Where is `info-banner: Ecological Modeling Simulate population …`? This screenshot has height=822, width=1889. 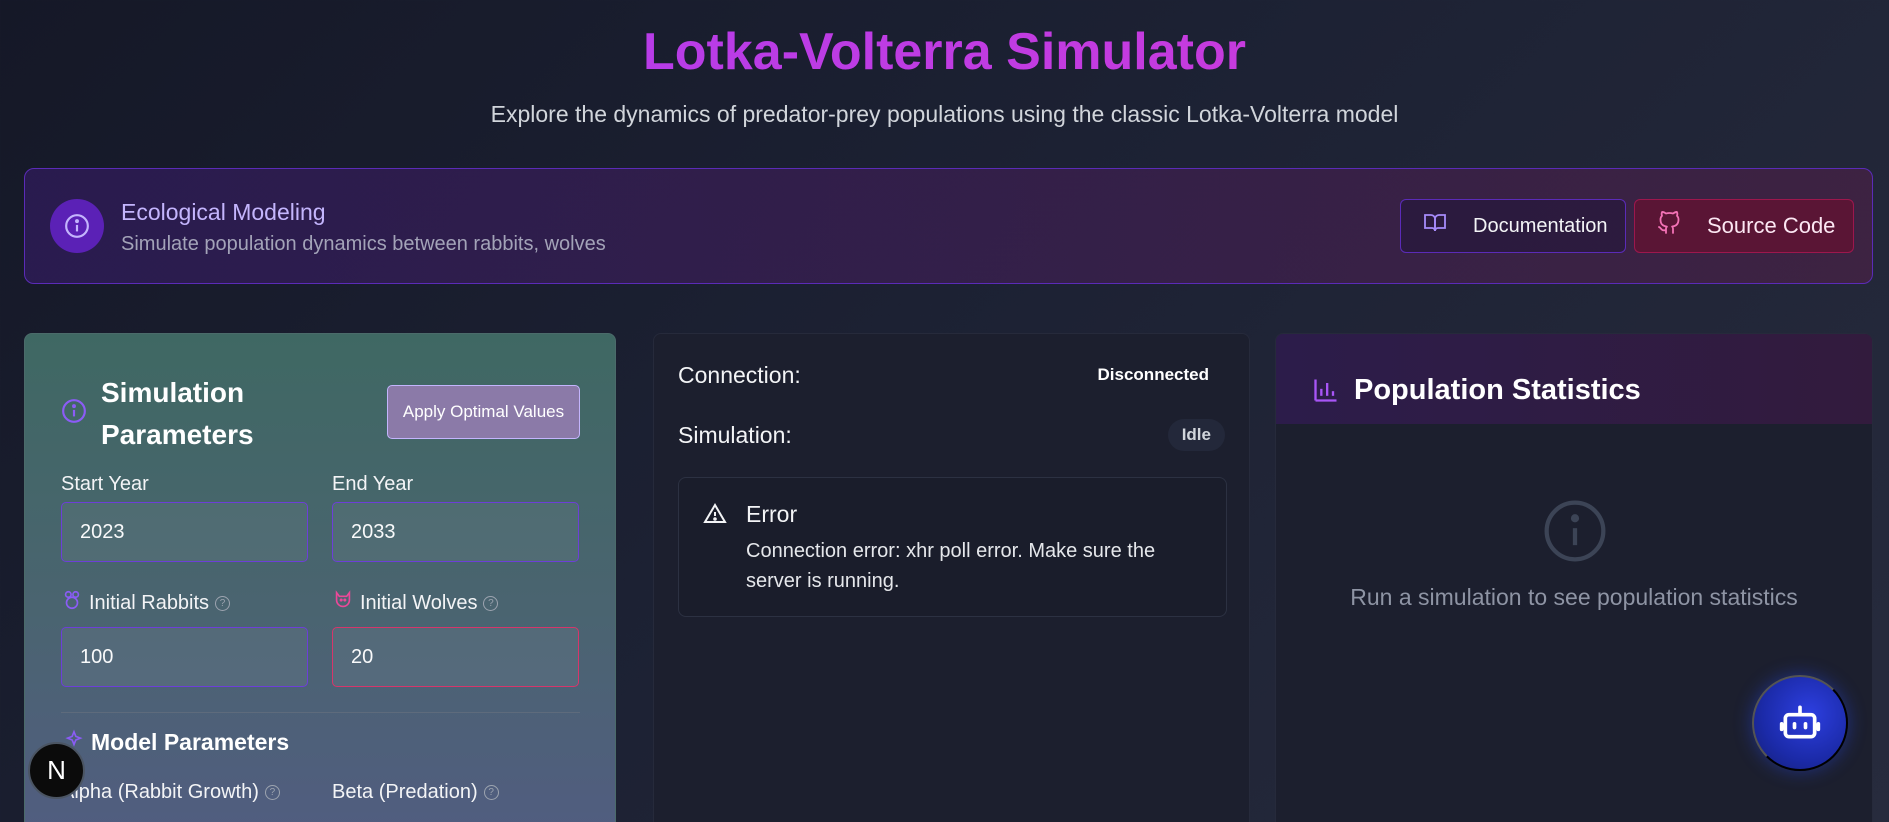
info-banner: Ecological Modeling Simulate population … is located at coordinates (948, 226).